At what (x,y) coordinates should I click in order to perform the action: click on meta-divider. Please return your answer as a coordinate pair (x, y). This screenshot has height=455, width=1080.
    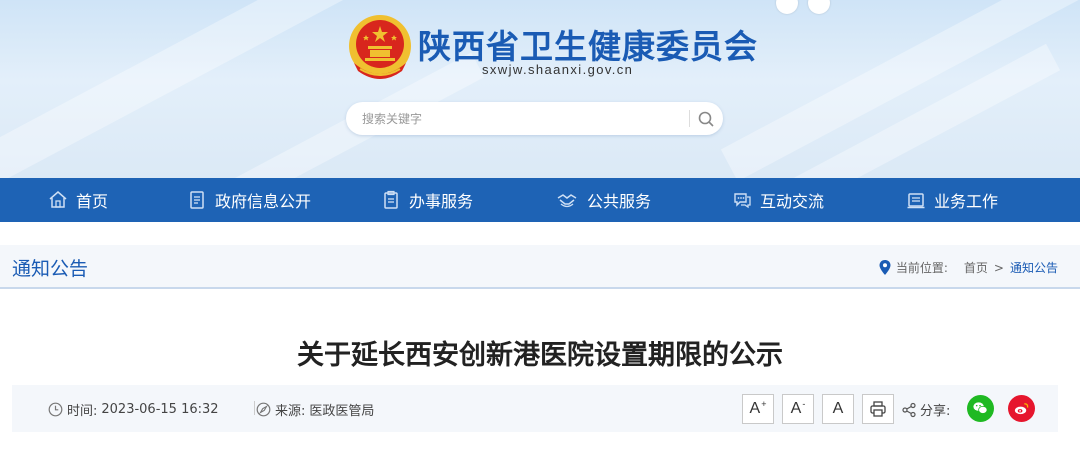
    Looking at the image, I should click on (254, 408).